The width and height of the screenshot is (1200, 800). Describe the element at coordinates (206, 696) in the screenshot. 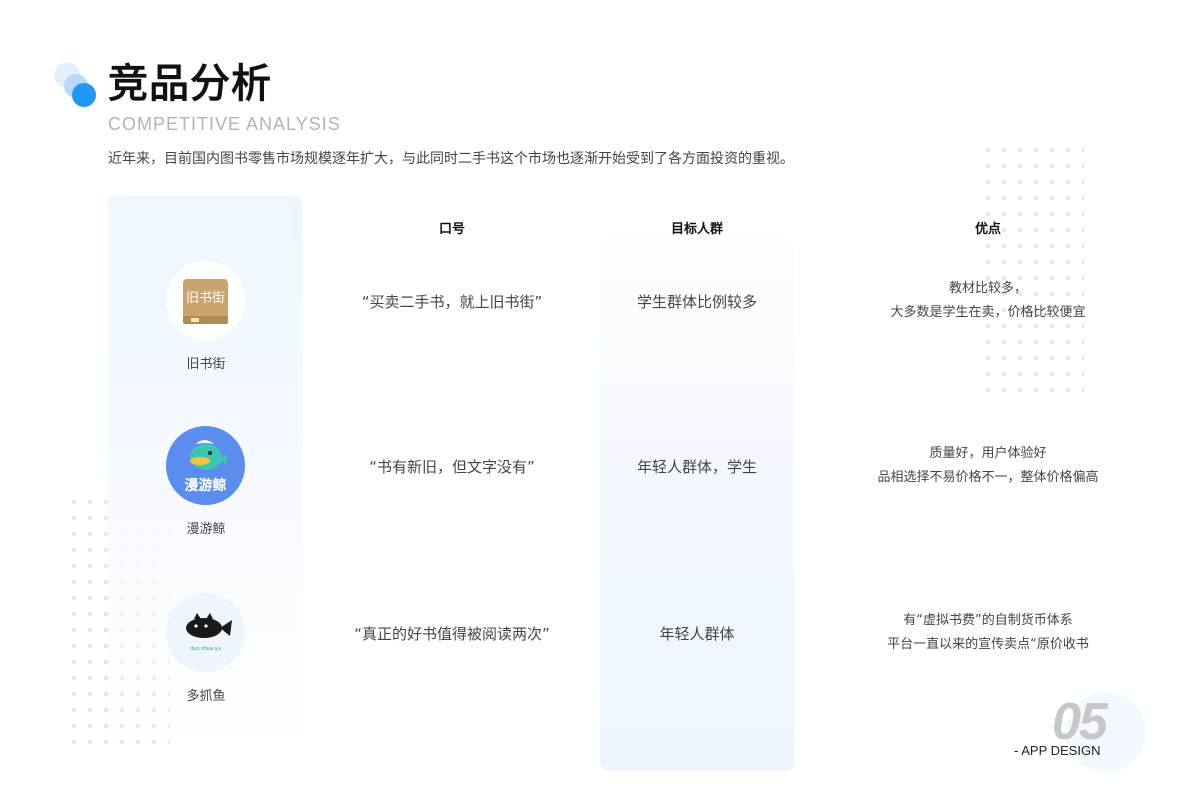

I see `app-name: 多抓鱼` at that location.